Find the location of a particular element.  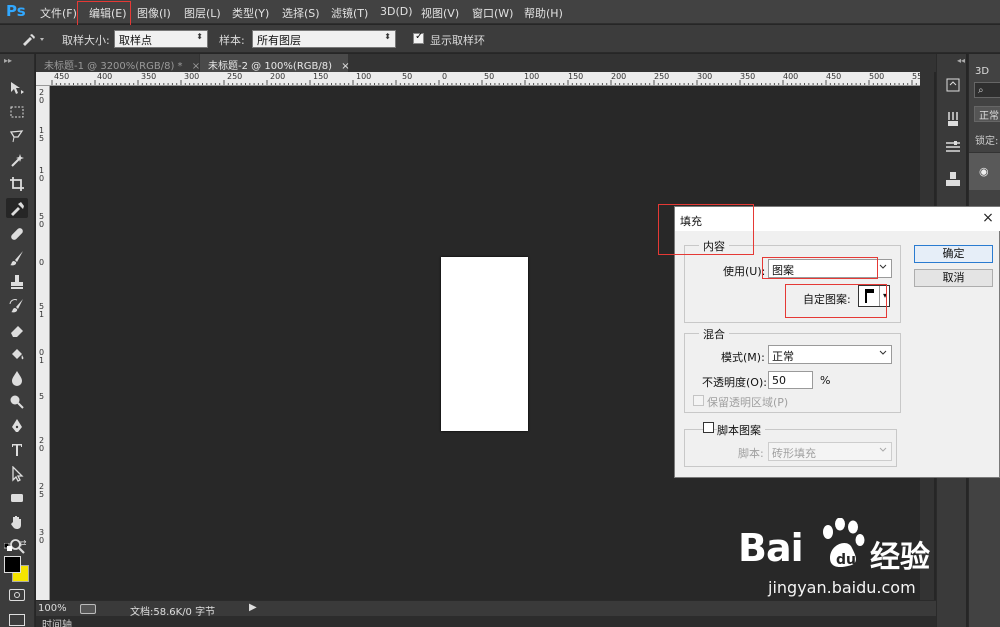

share-icon is located at coordinates (88, 609).